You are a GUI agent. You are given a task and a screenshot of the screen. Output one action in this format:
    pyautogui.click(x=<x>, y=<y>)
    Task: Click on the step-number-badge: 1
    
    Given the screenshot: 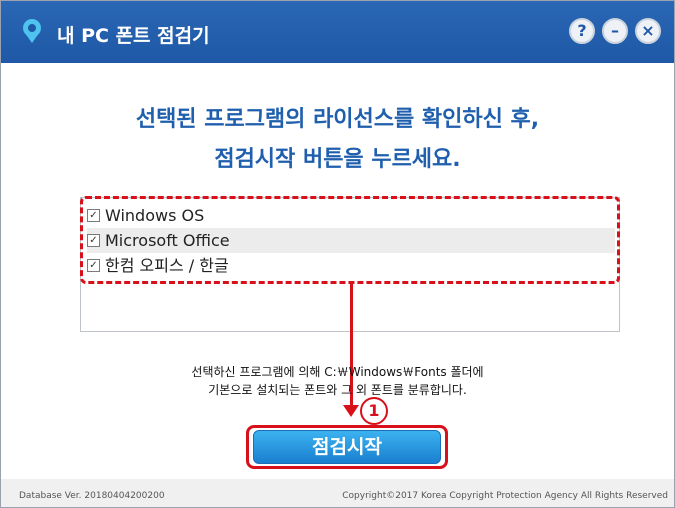 What is the action you would take?
    pyautogui.click(x=374, y=411)
    